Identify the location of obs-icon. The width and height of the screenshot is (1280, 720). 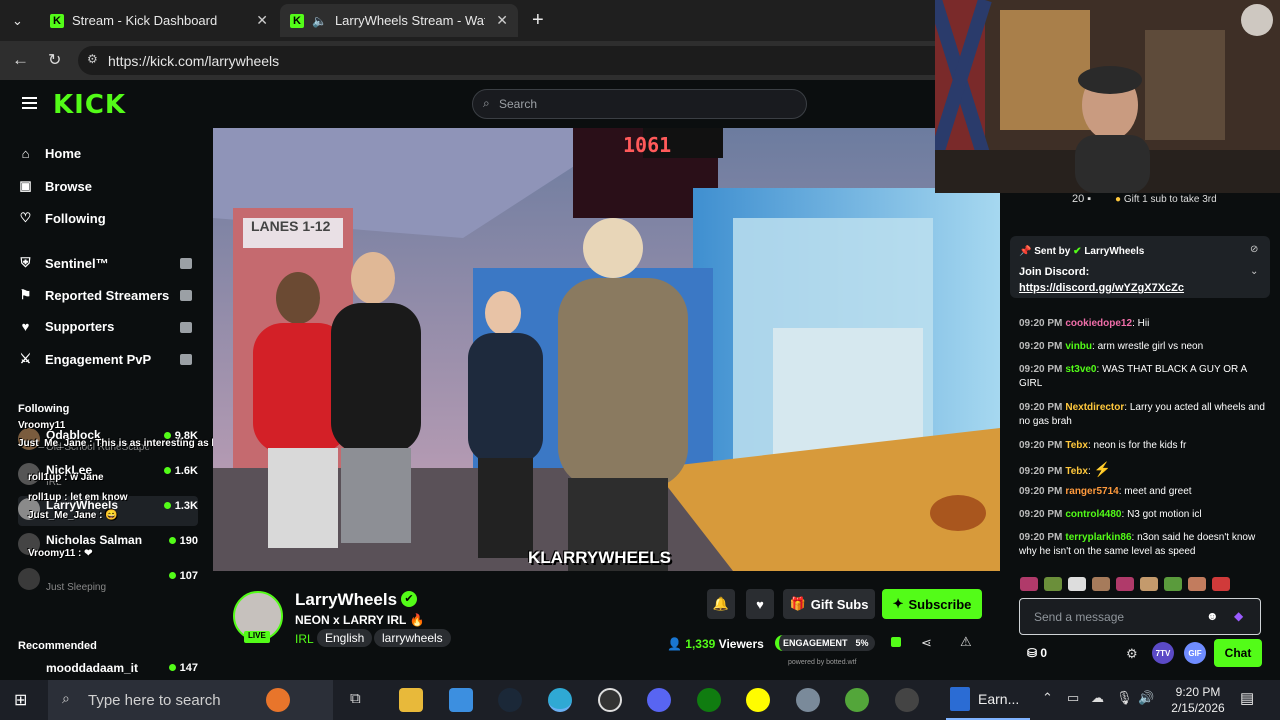
(610, 700).